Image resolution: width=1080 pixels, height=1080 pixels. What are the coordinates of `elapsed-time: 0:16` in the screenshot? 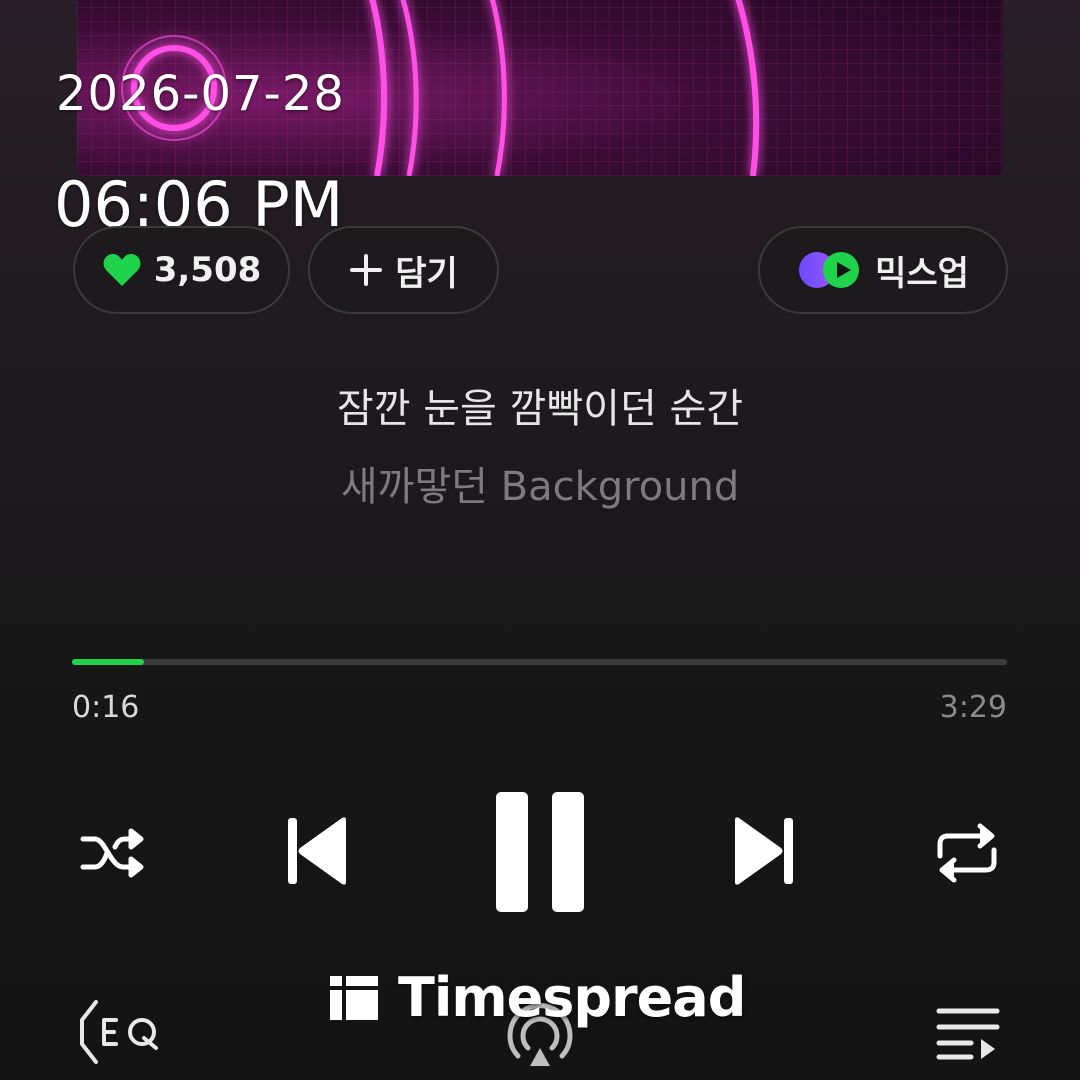 It's located at (106, 707).